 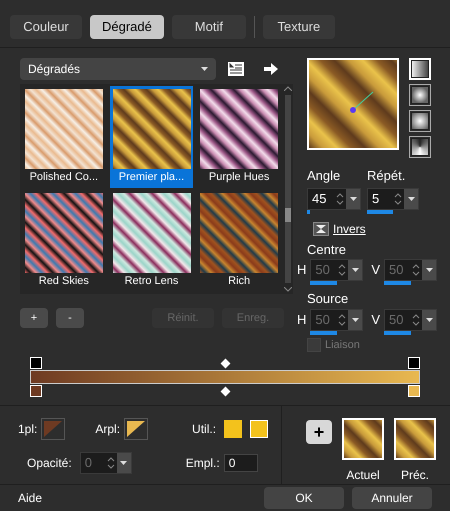 I want to click on foreground-swatch, so click(x=53, y=429).